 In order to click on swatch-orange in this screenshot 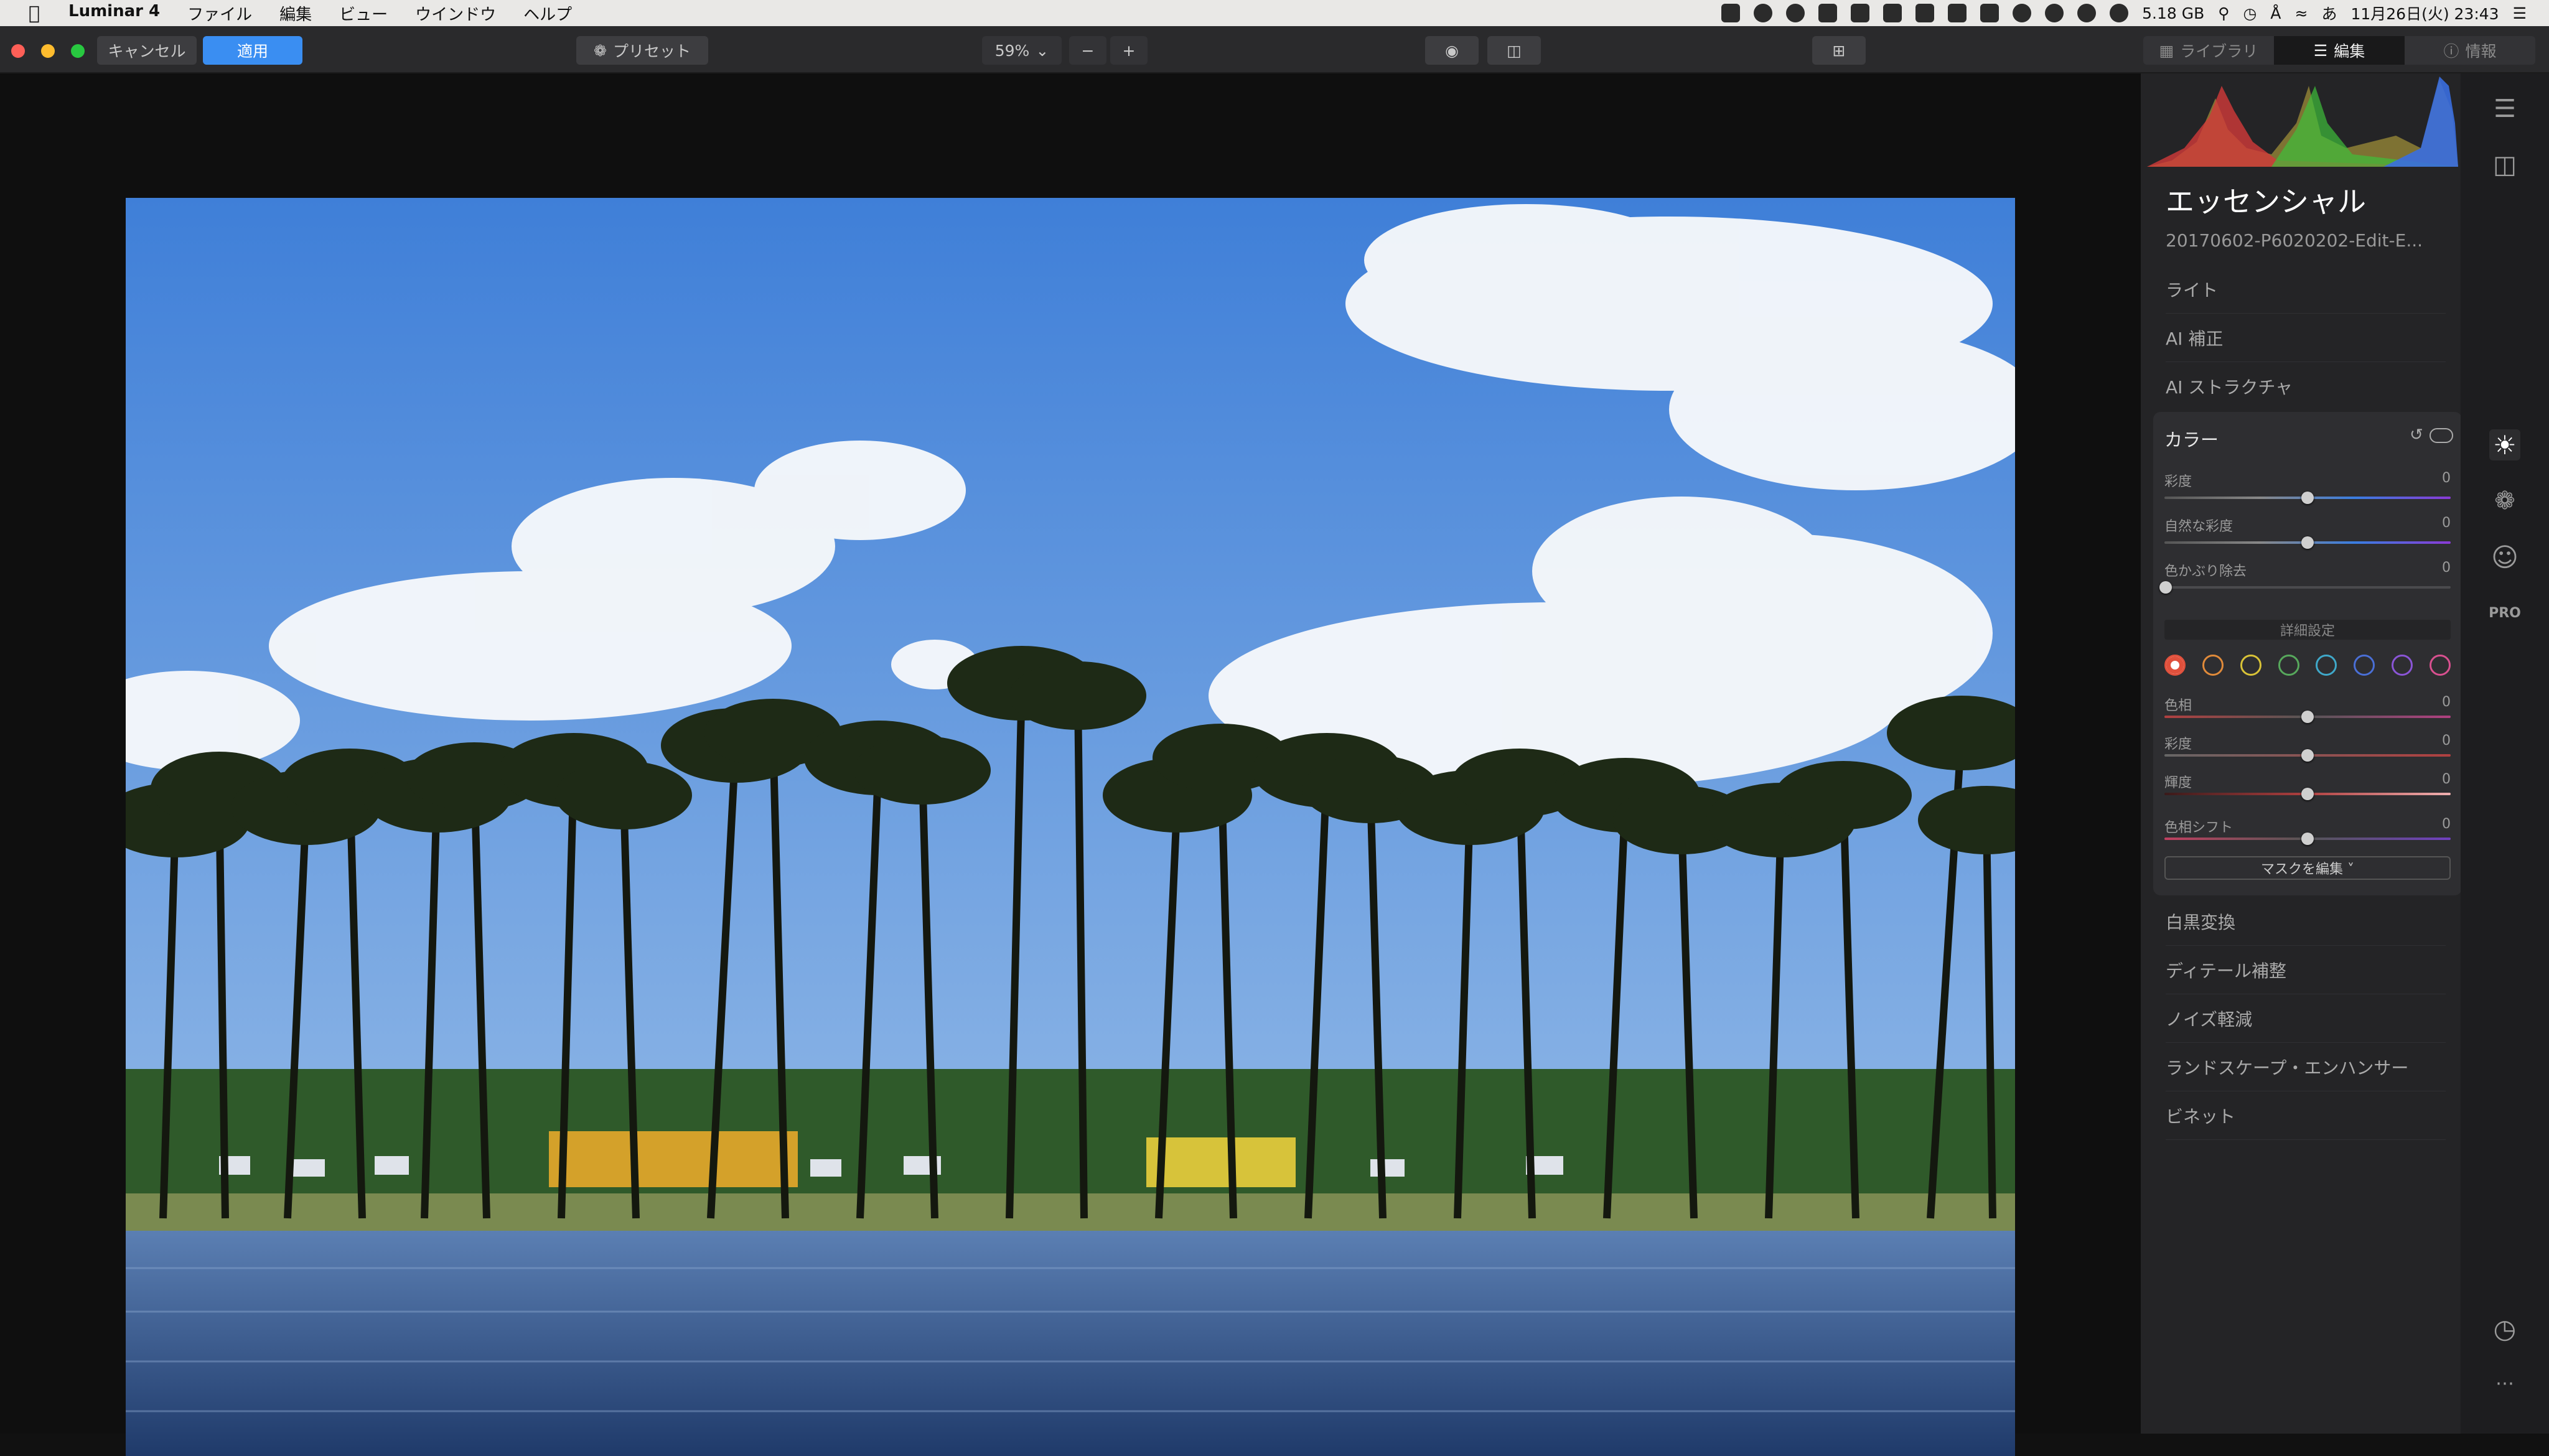, I will do `click(2213, 666)`.